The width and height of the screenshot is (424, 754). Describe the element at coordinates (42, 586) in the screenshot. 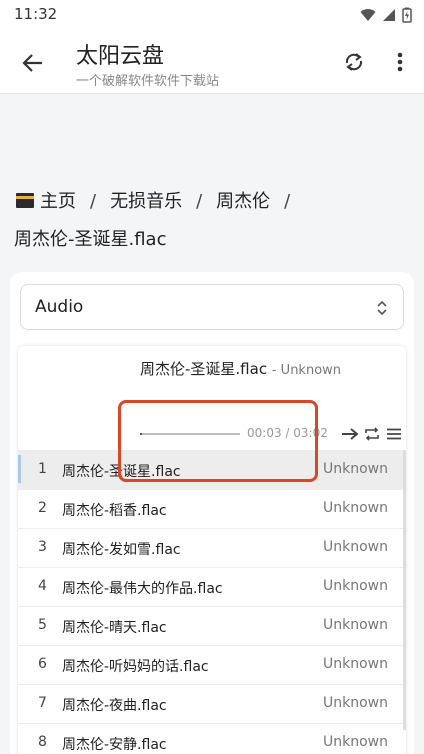

I see `track-number: 4` at that location.